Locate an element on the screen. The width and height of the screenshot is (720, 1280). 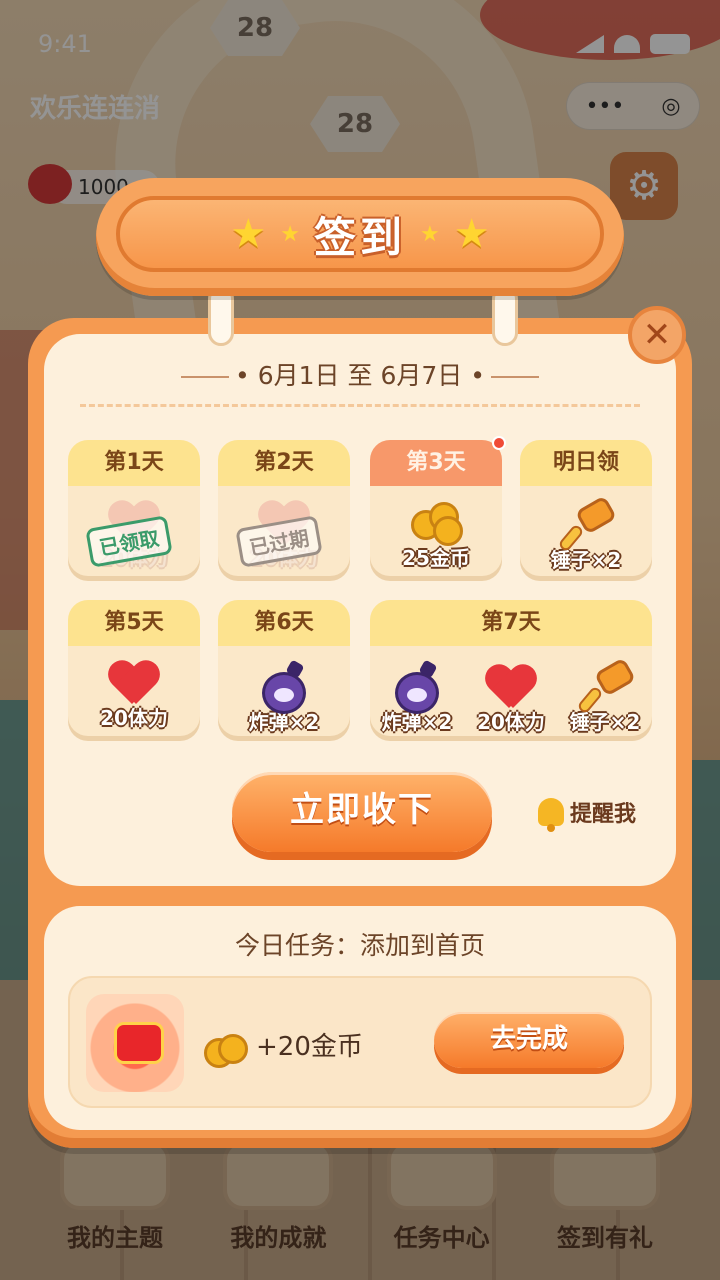
remind-label: 提醒我 is located at coordinates (603, 814).